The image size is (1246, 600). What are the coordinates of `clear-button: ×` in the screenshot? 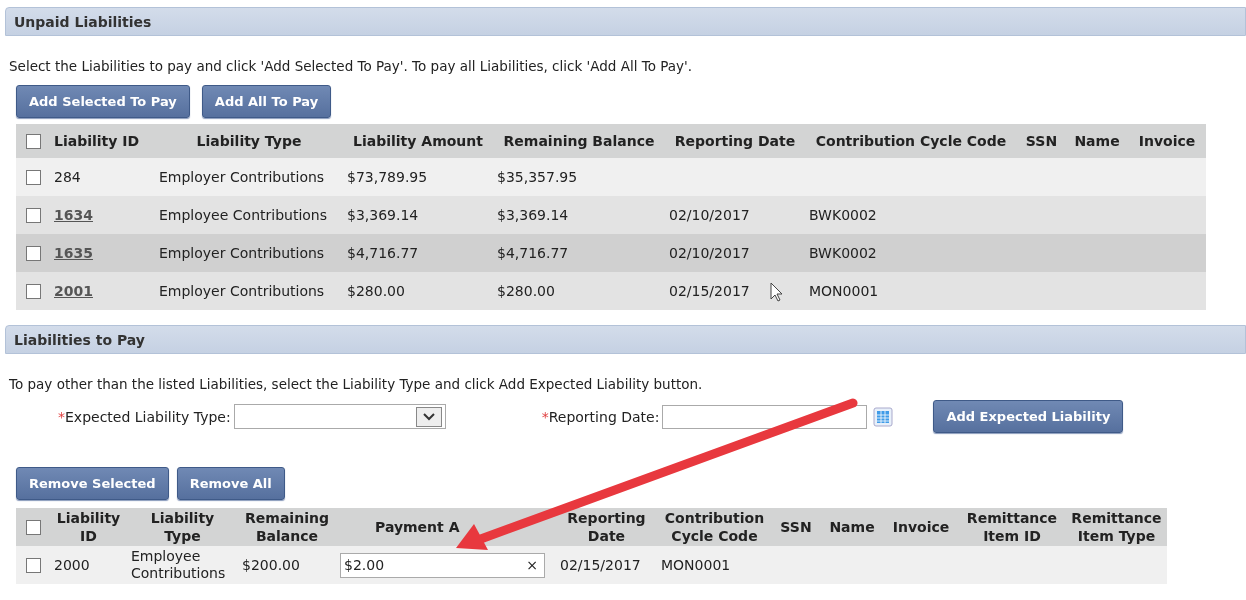 It's located at (532, 565).